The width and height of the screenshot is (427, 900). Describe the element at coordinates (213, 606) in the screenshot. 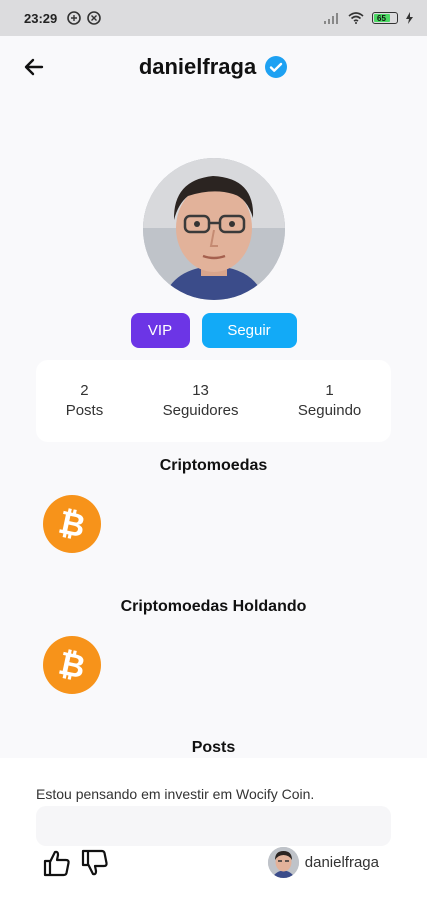

I see `section-title-holding: Criptomoedas Holdando` at that location.